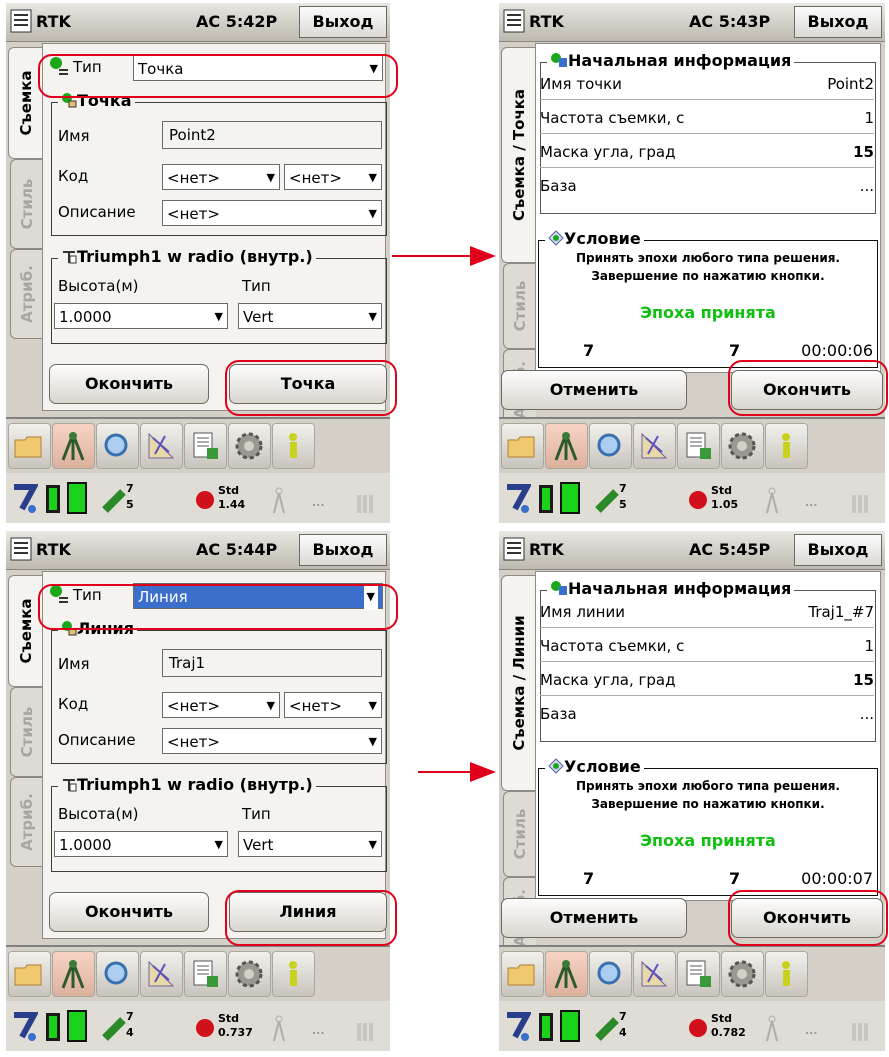 The width and height of the screenshot is (889, 1057). Describe the element at coordinates (53, 21) in the screenshot. I see `app-title: RTK` at that location.